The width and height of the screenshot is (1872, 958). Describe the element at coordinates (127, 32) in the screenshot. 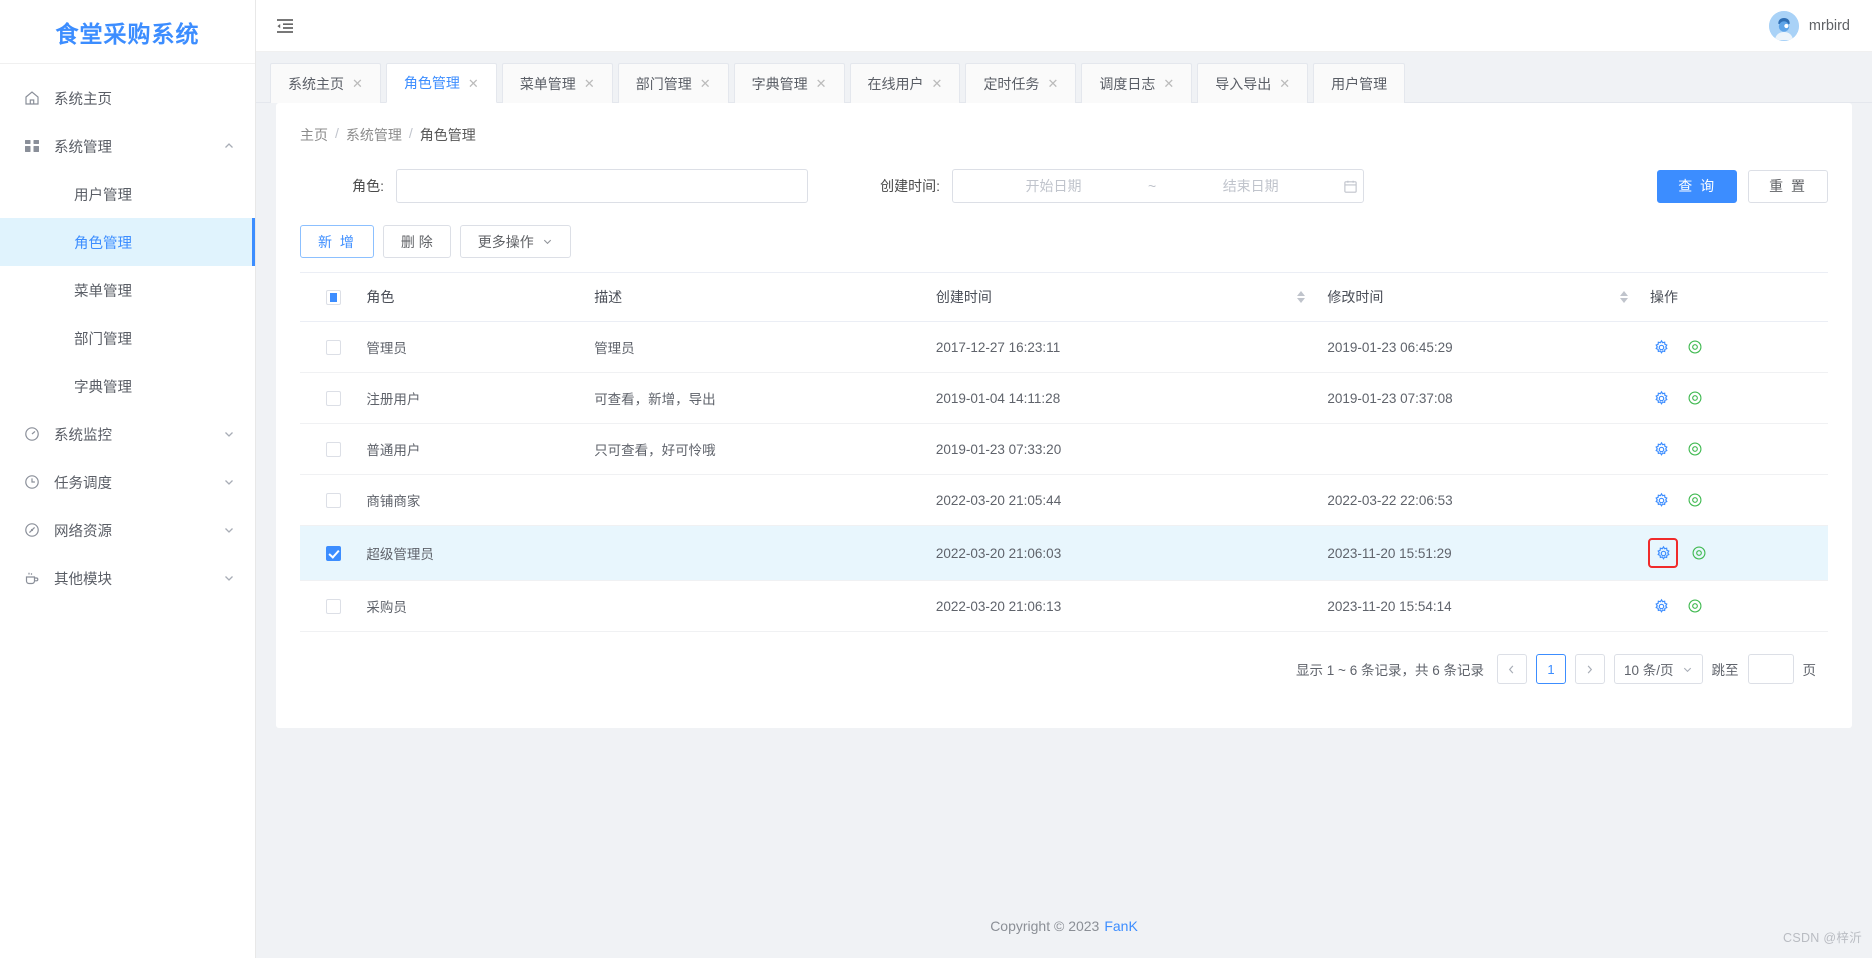

I see `app-logo: 食堂采购系统` at that location.